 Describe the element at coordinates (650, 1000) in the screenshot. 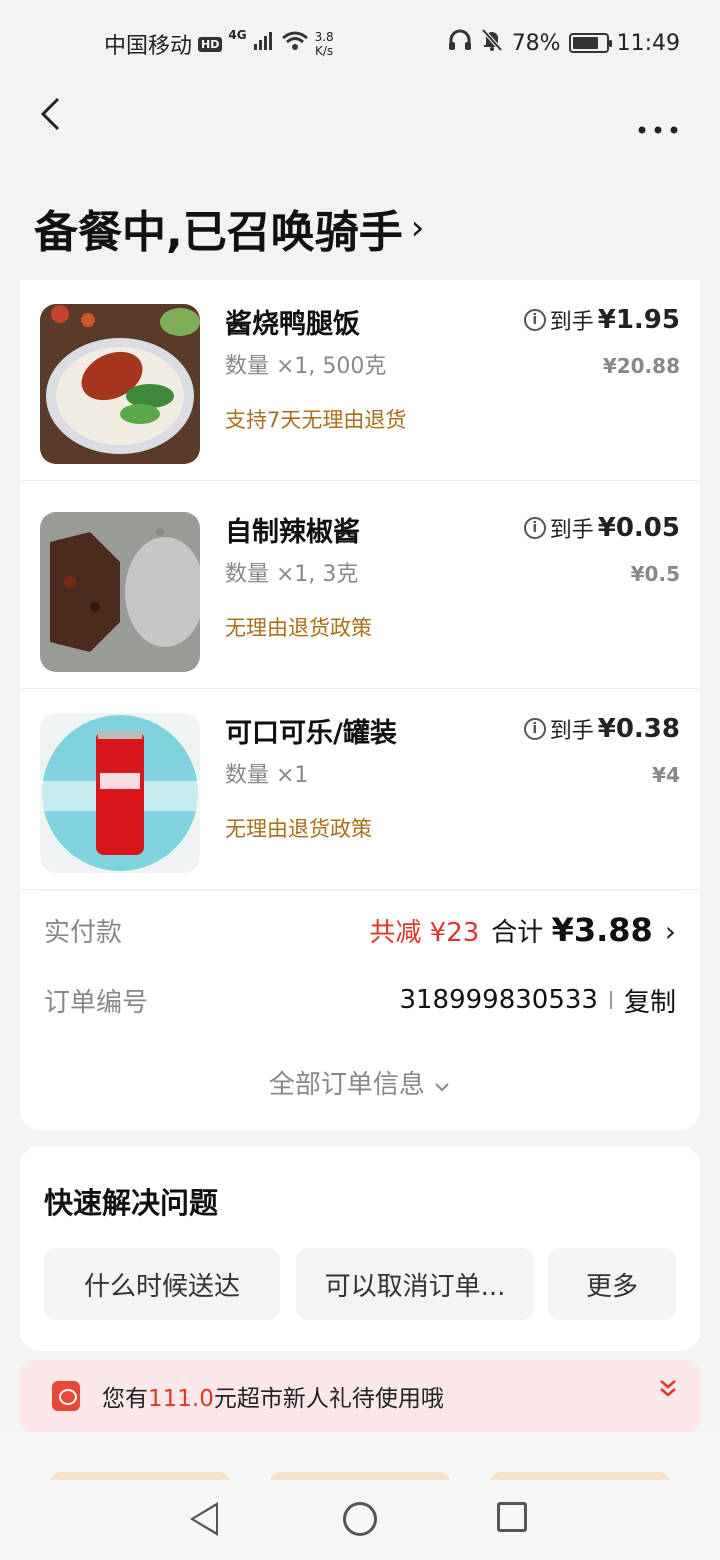

I see `copy-button: 复制` at that location.